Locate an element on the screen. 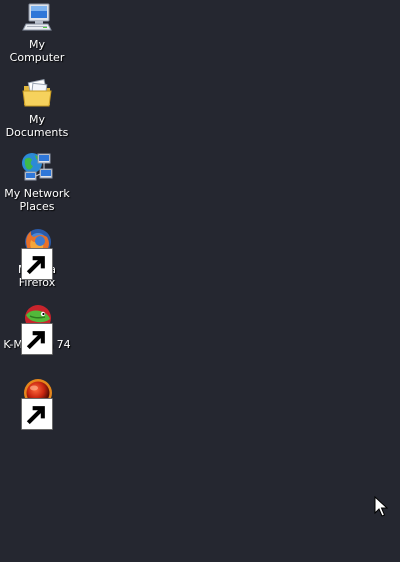 The height and width of the screenshot is (562, 400). desktop-icon-mozilla-firefox: Mozilla Firefox is located at coordinates (37, 258).